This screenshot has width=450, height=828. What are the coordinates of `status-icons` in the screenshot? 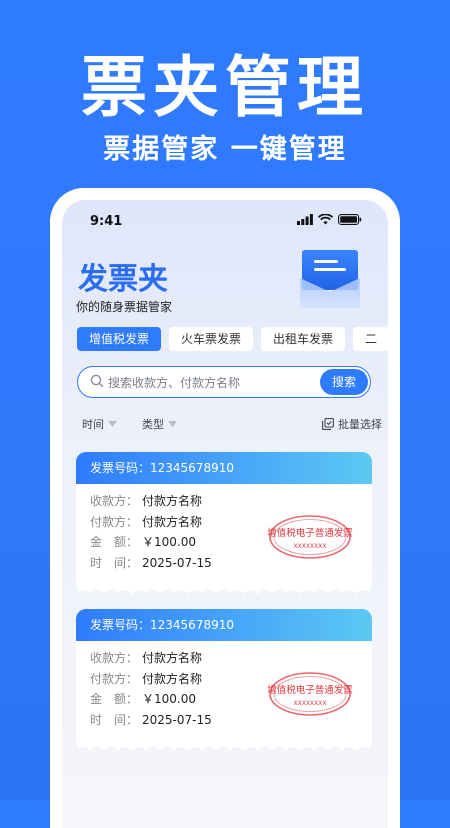 It's located at (329, 219).